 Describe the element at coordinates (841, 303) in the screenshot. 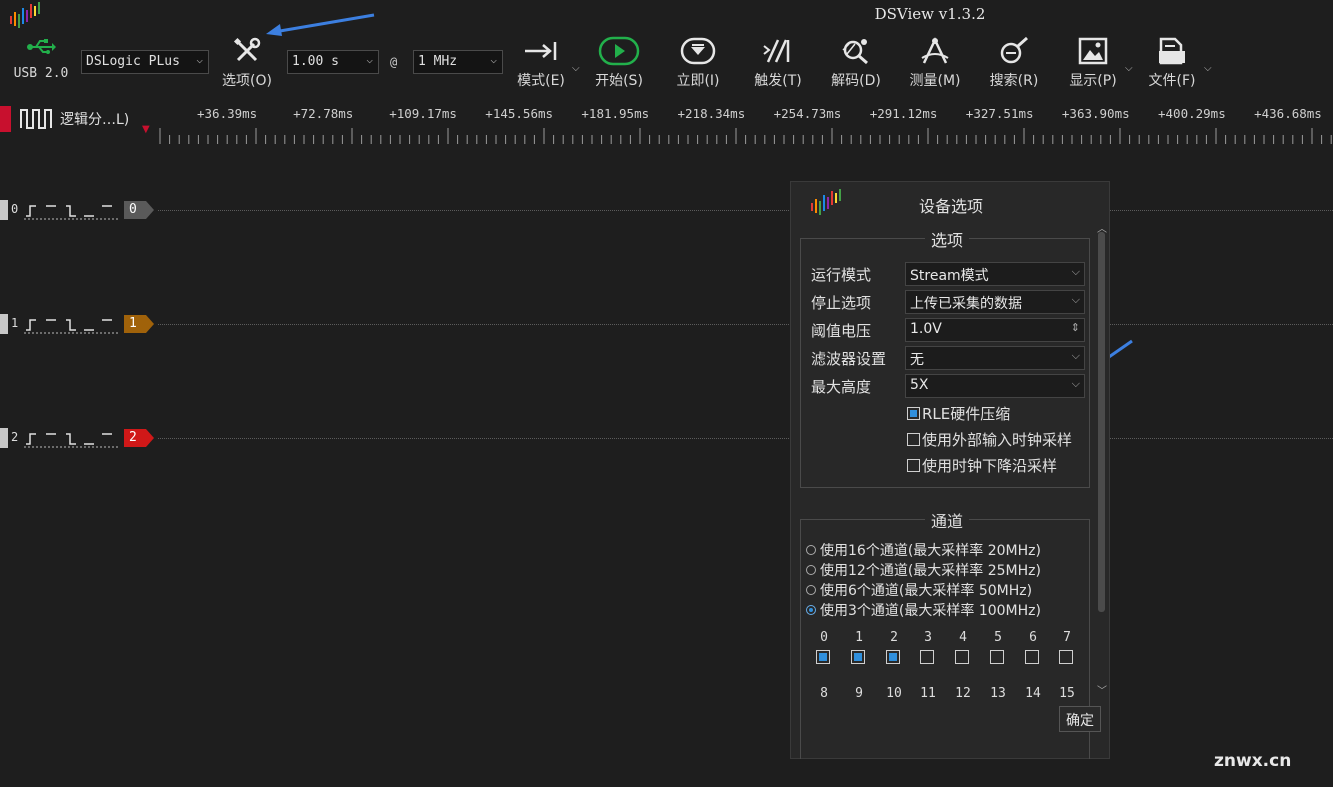

I see `option-label: 停止选项` at that location.